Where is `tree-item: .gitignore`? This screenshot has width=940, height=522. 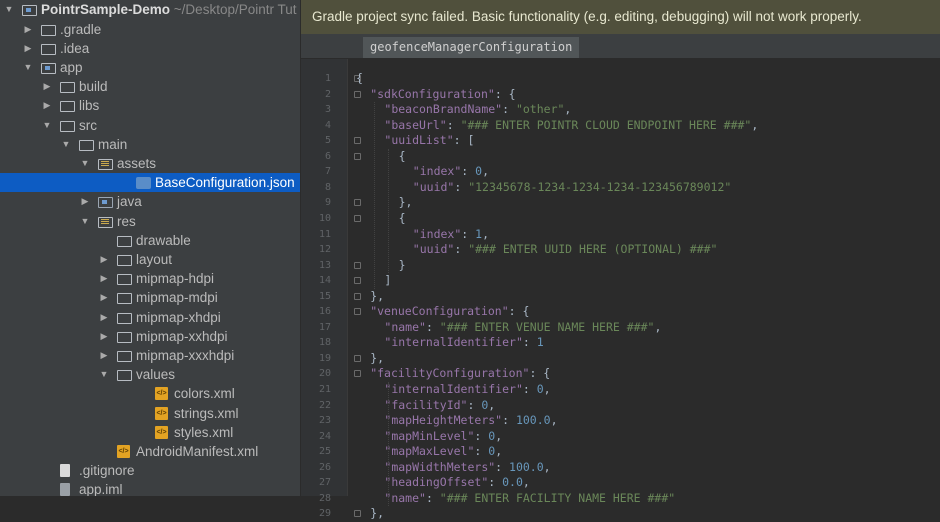 tree-item: .gitignore is located at coordinates (150, 470).